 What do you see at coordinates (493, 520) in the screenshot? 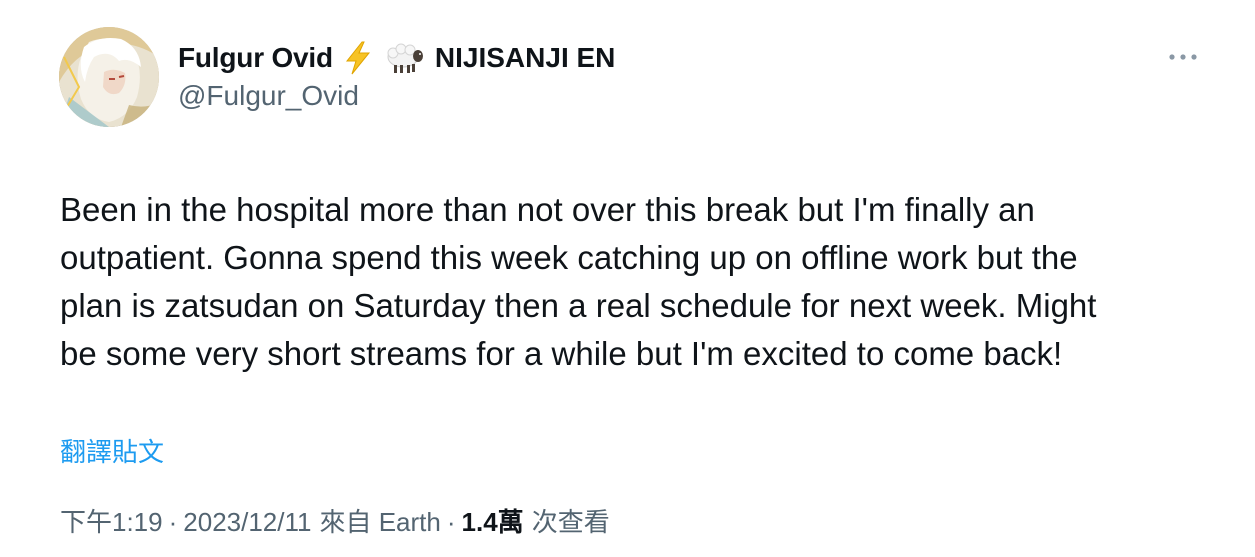
I see `views-count: 1.4萬` at bounding box center [493, 520].